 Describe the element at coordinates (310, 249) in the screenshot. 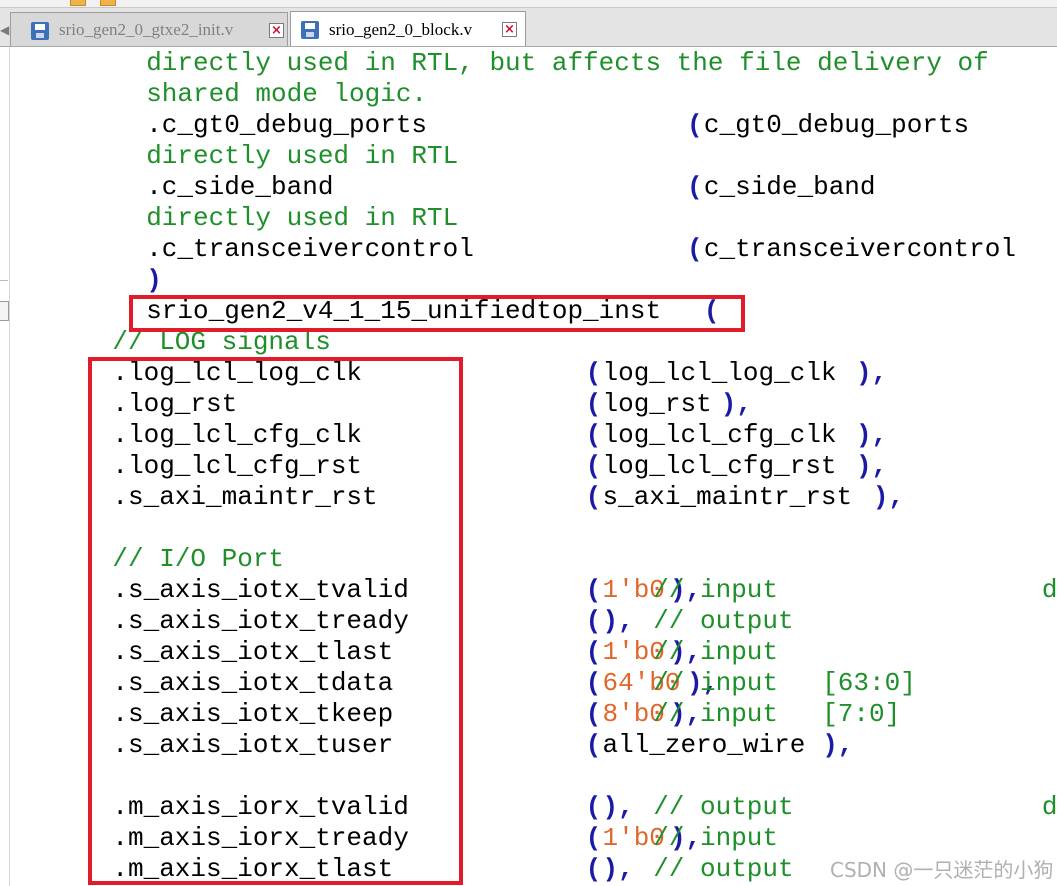

I see `port-name: .c_transceivercontrol` at that location.